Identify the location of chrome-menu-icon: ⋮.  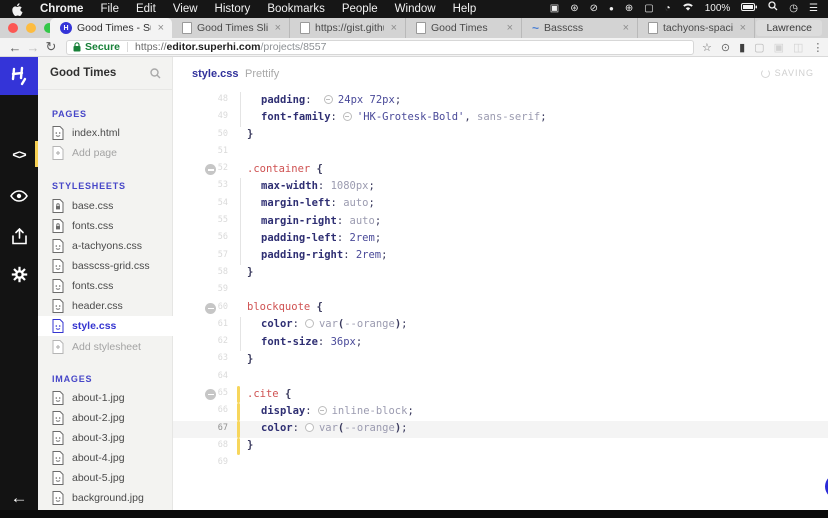
(817, 47).